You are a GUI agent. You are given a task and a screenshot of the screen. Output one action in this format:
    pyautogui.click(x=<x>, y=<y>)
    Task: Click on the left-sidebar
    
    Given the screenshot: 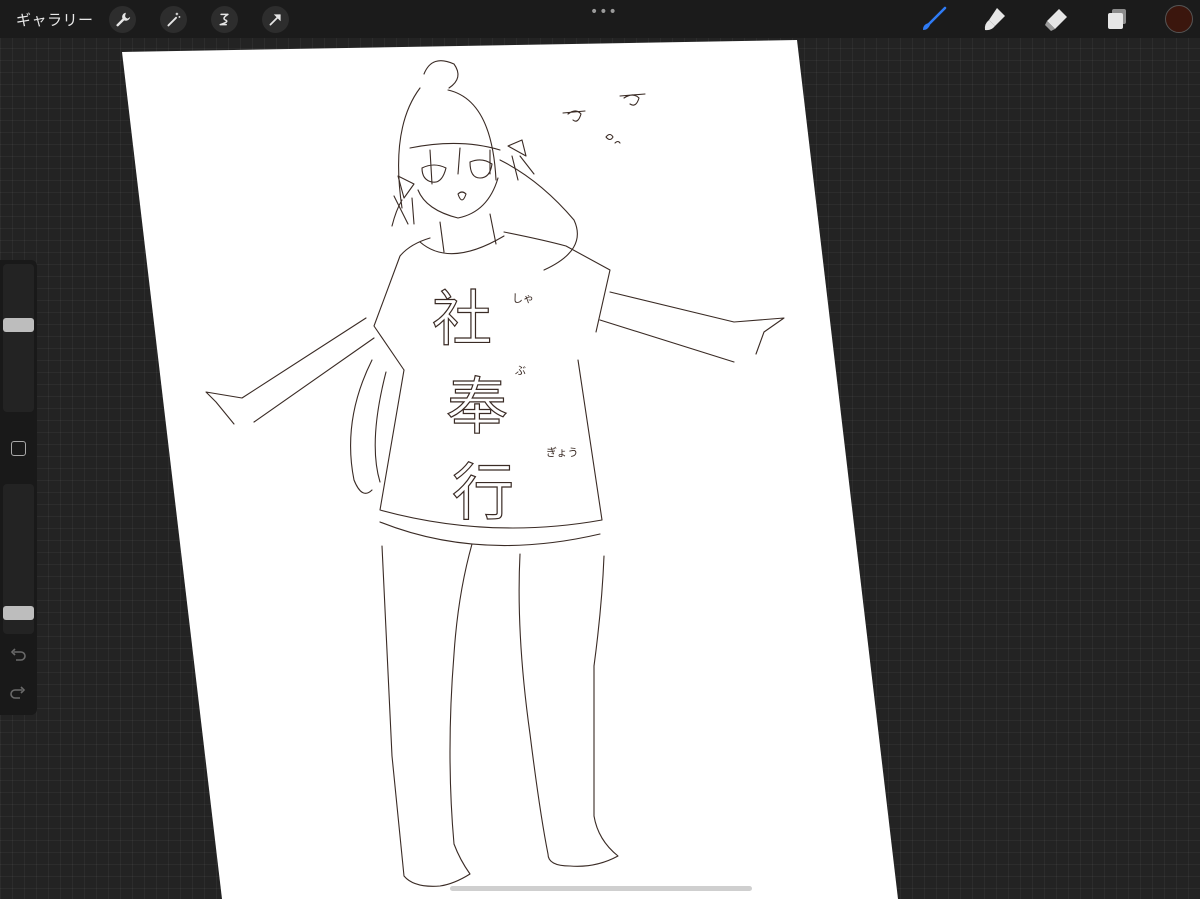 What is the action you would take?
    pyautogui.click(x=18, y=487)
    